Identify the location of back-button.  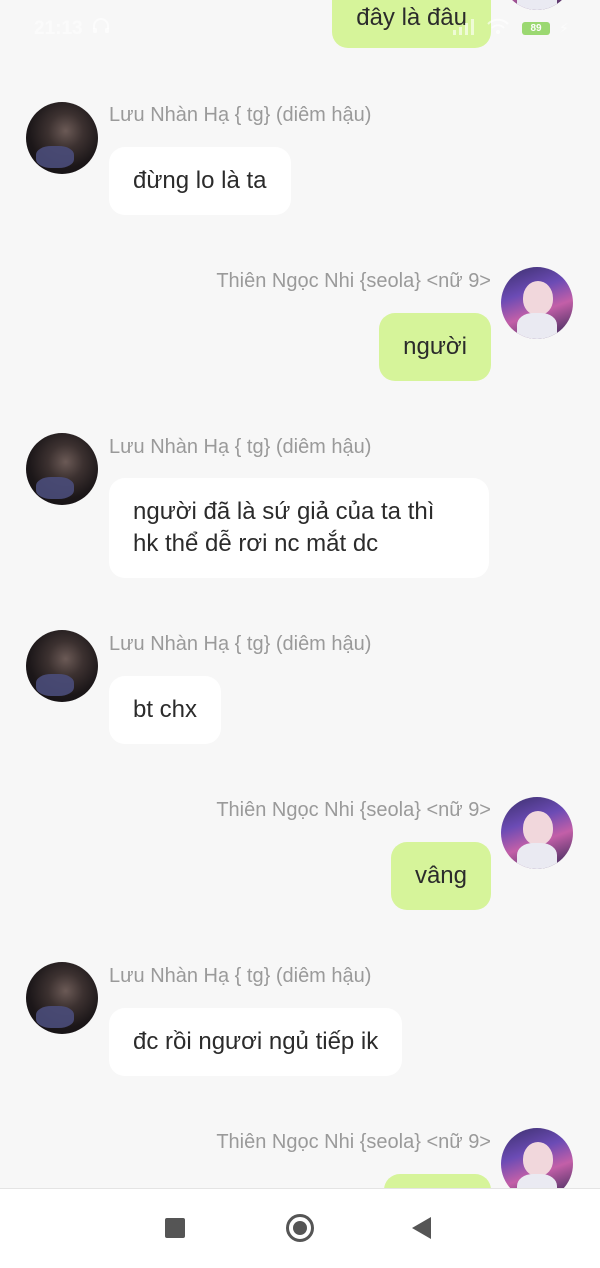
(422, 1228).